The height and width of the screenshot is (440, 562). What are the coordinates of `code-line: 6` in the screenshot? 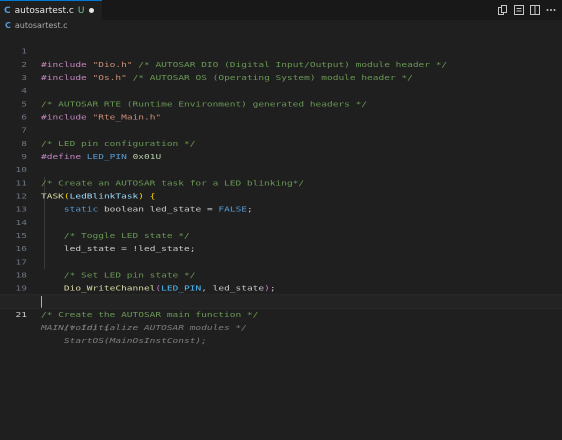 It's located at (281, 110).